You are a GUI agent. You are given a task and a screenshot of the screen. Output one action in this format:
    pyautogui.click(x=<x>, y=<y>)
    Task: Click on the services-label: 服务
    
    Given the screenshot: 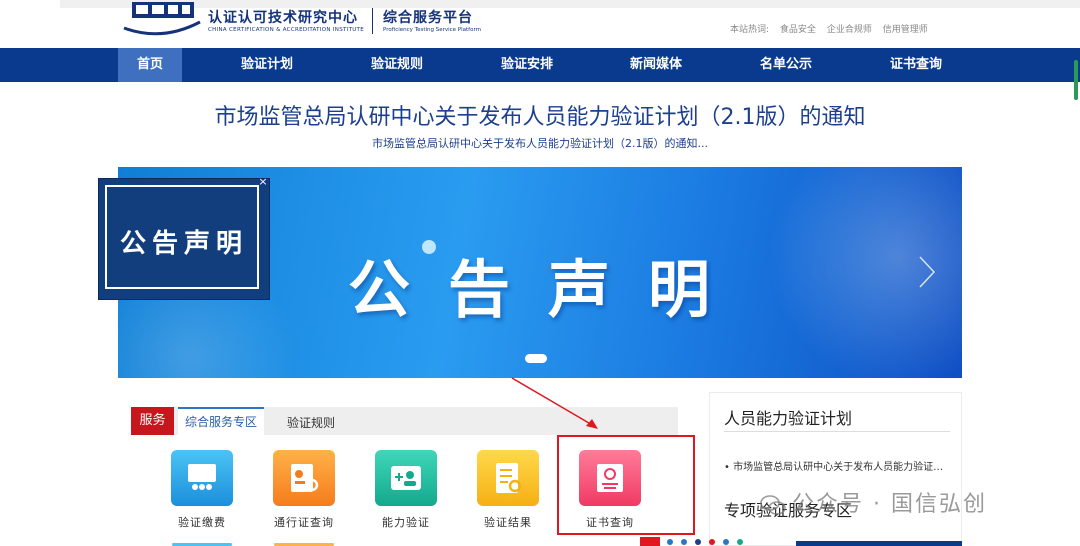 What is the action you would take?
    pyautogui.click(x=152, y=421)
    